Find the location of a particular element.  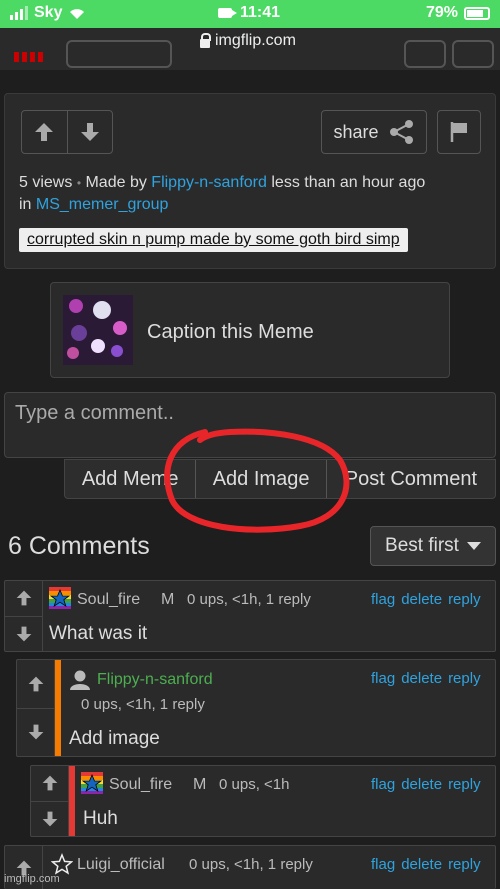

group-link: MS_memer_group is located at coordinates (102, 204).